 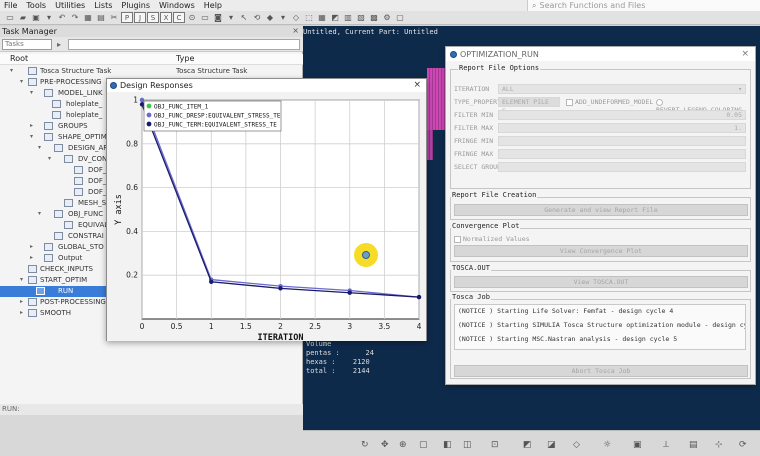 What do you see at coordinates (622, 115) in the screenshot?
I see `filter-min-input: 0.05` at bounding box center [622, 115].